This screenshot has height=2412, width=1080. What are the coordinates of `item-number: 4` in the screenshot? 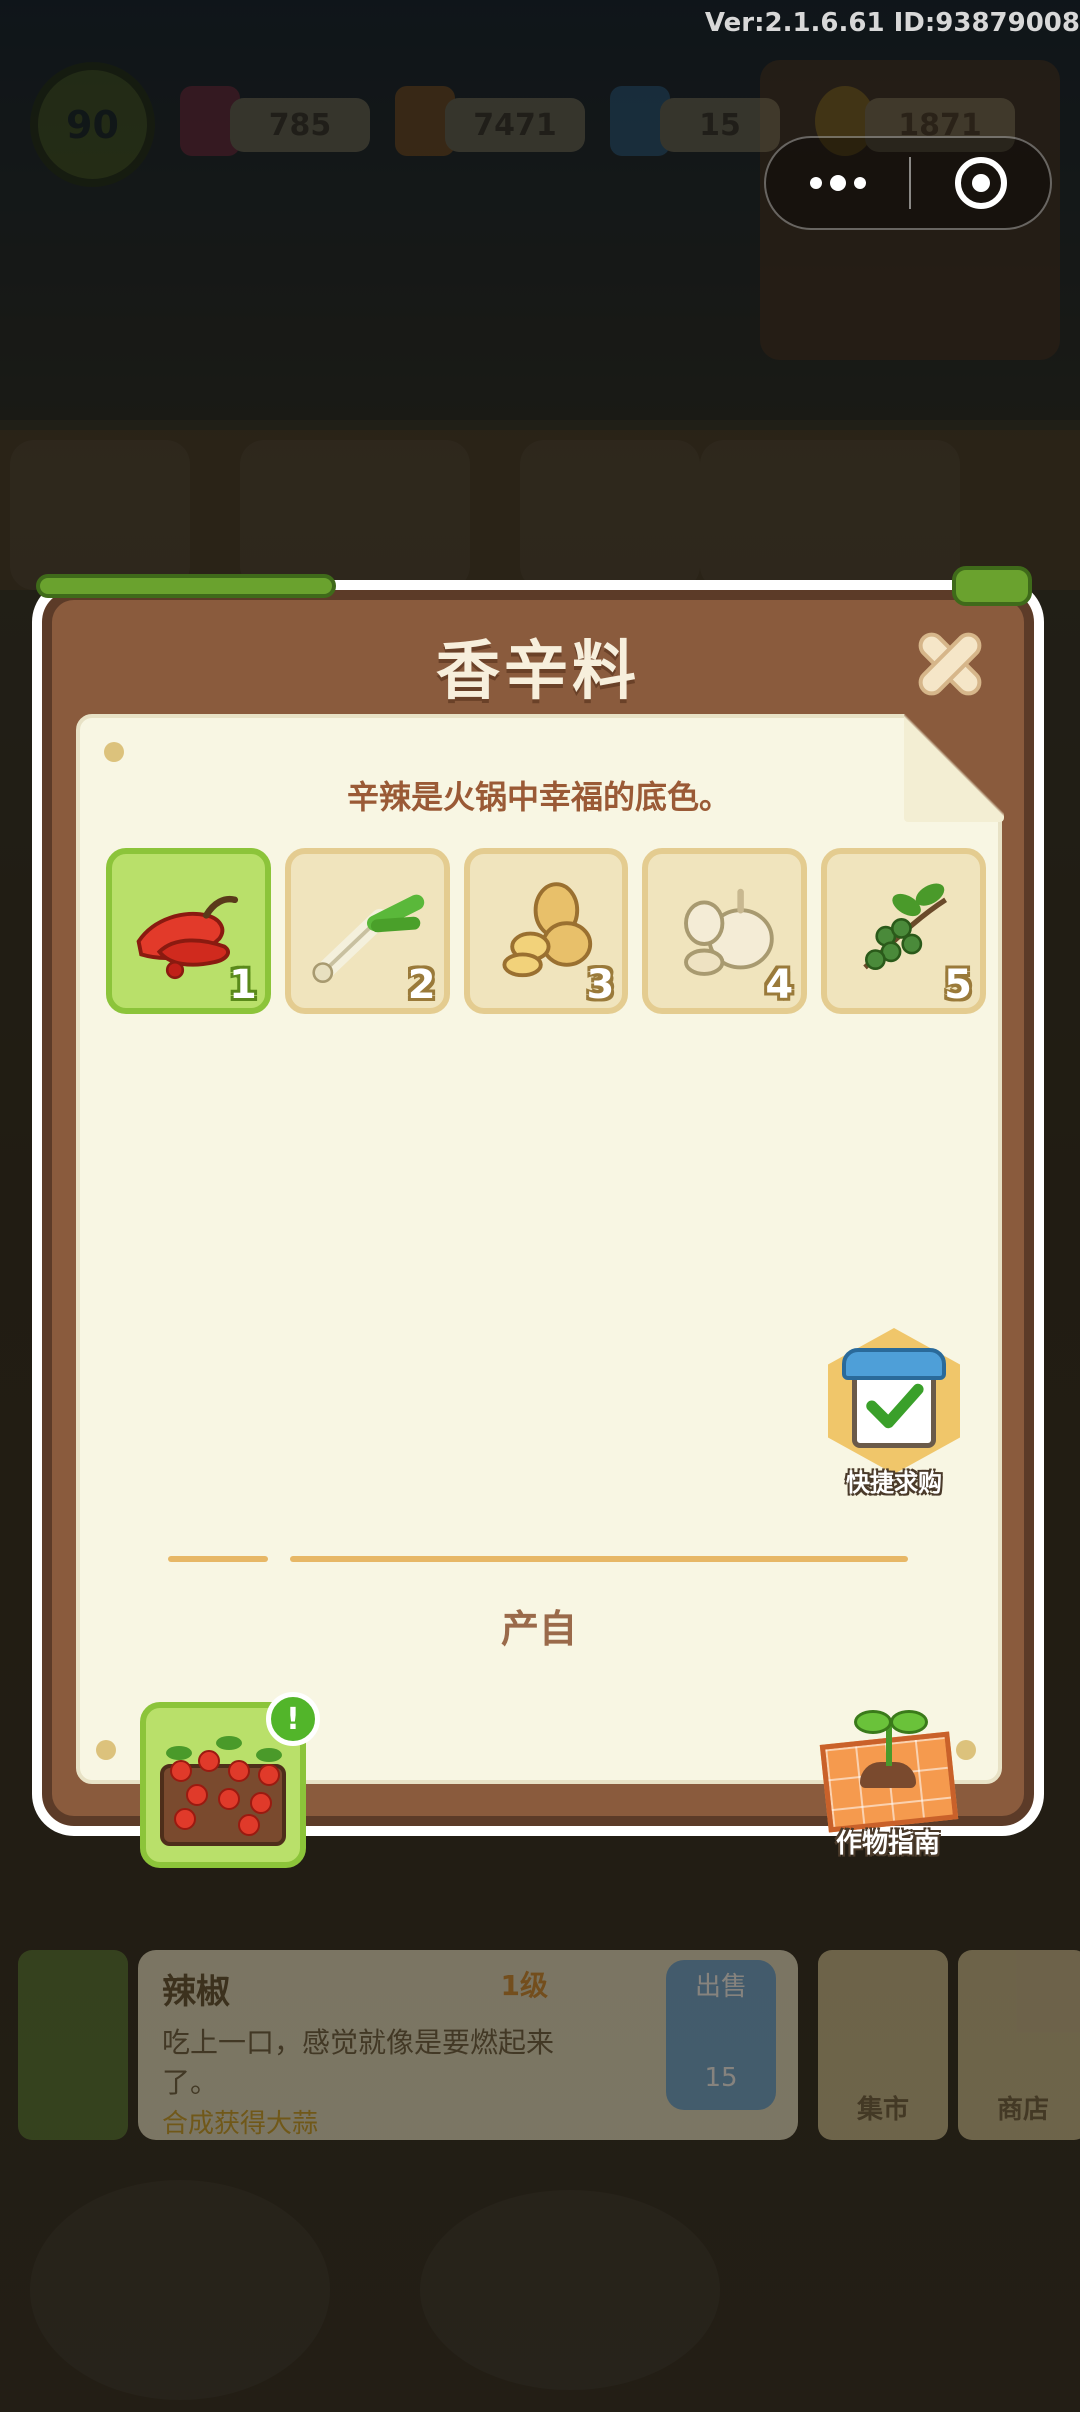 It's located at (779, 985).